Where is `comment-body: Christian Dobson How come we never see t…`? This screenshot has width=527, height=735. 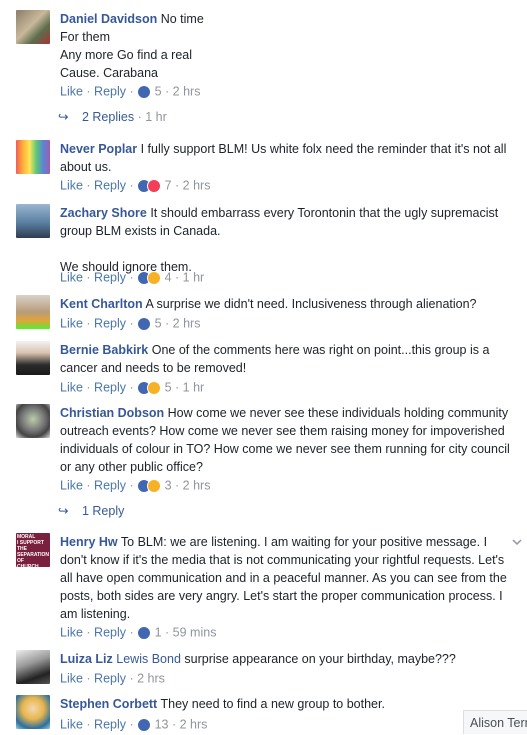 comment-body: Christian Dobson How come we never see t… is located at coordinates (288, 440).